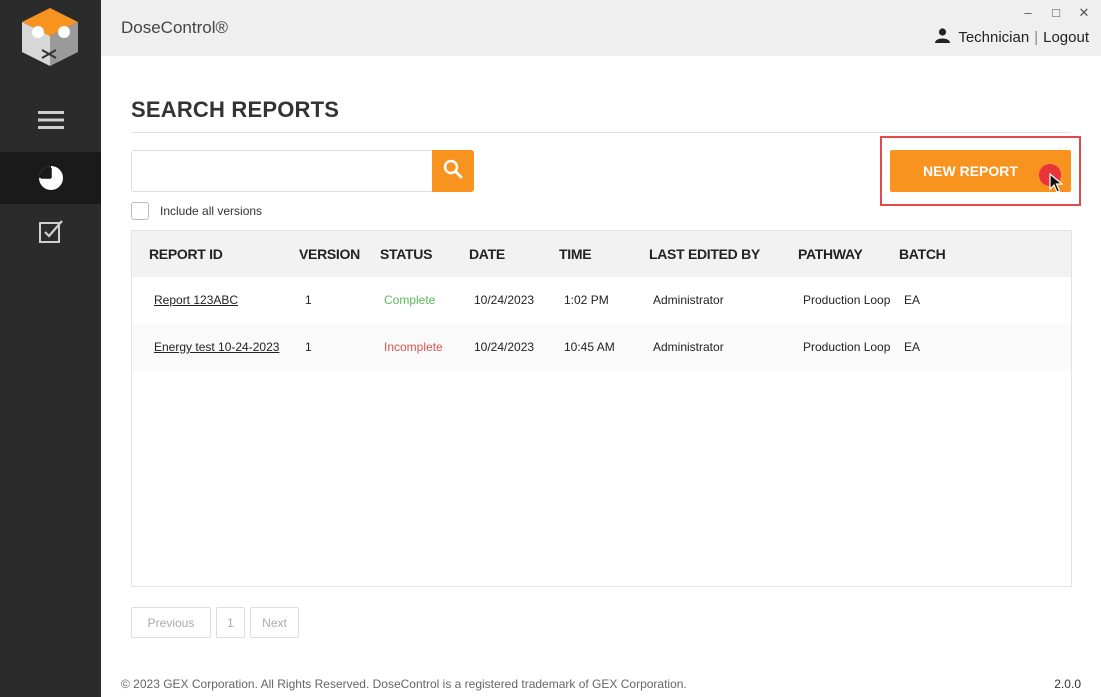 The height and width of the screenshot is (697, 1101). I want to click on include-versions-checkbox, so click(140, 211).